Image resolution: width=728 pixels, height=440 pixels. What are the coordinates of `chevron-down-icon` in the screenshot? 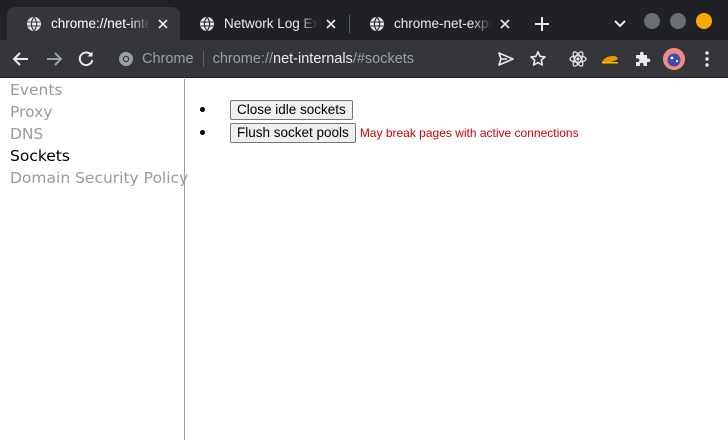 It's located at (620, 24).